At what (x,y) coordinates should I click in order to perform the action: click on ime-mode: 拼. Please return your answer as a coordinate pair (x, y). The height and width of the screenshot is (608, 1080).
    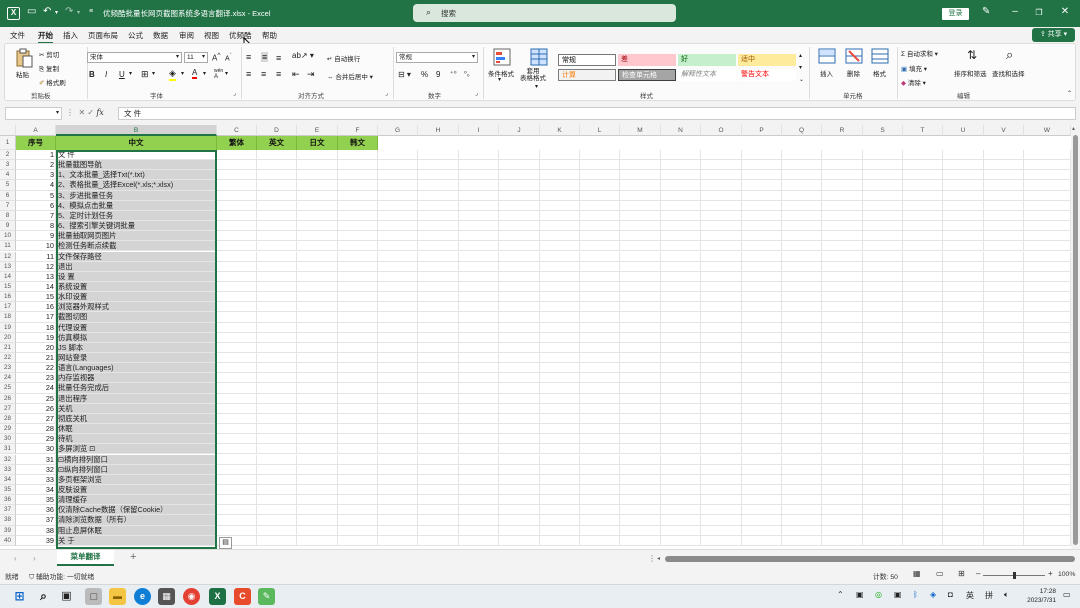
    Looking at the image, I should click on (989, 595).